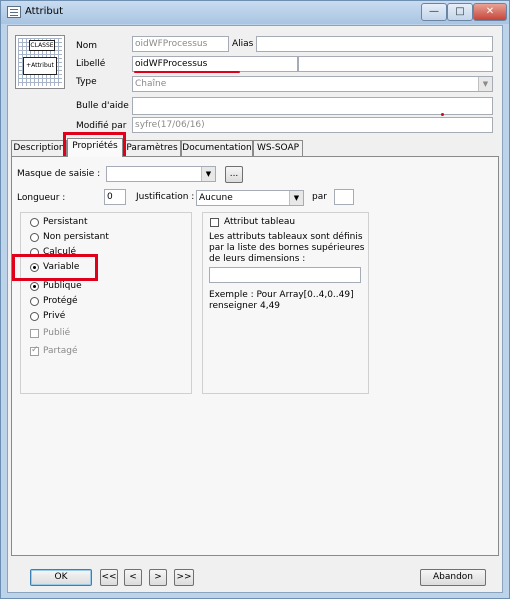 This screenshot has width=510, height=599. What do you see at coordinates (152, 148) in the screenshot?
I see `tab-parametres: Paramètres` at bounding box center [152, 148].